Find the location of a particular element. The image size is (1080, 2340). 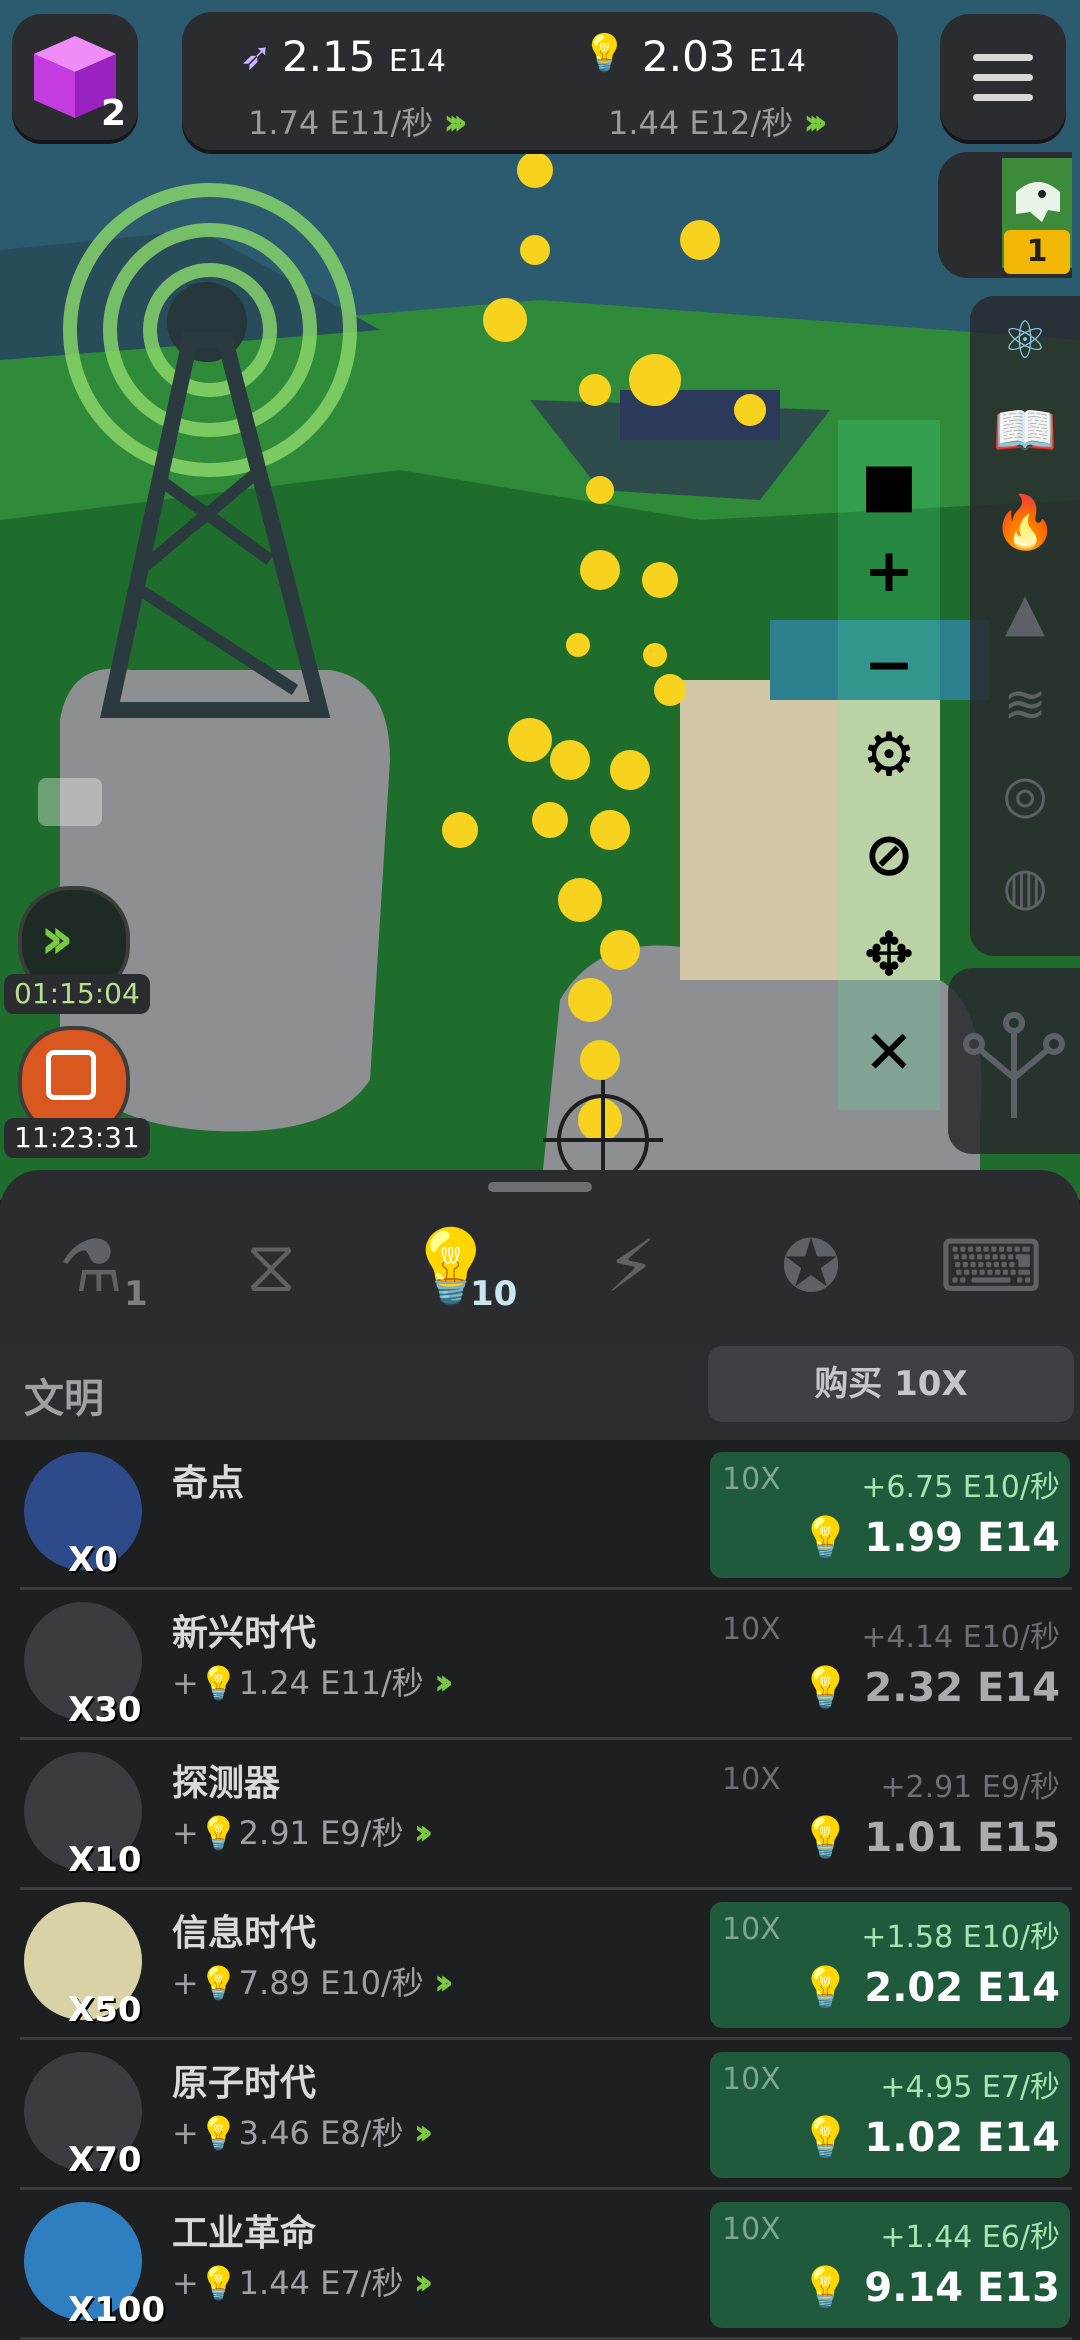

tab-terminal: ⌨ is located at coordinates (991, 1274).